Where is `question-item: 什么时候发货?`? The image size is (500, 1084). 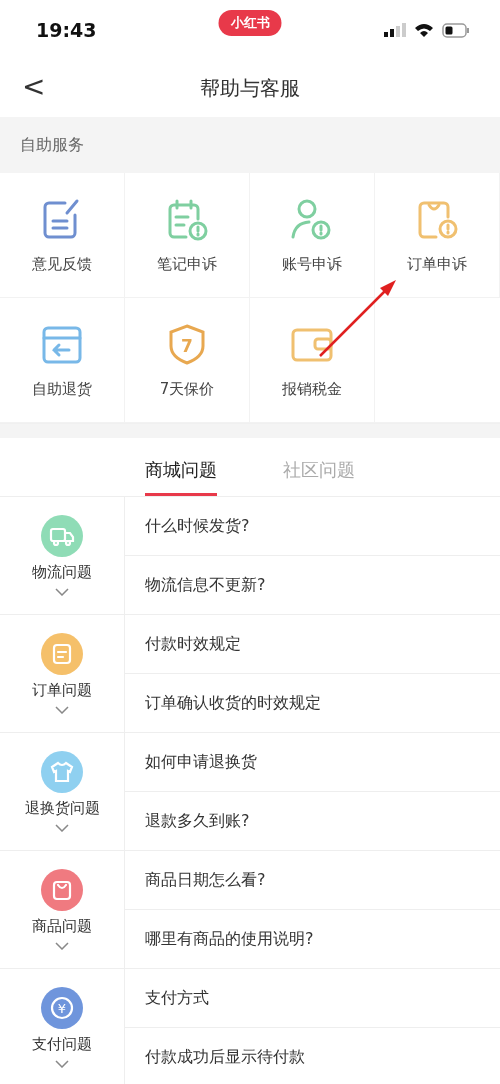
question-item: 什么时候发货? is located at coordinates (312, 526).